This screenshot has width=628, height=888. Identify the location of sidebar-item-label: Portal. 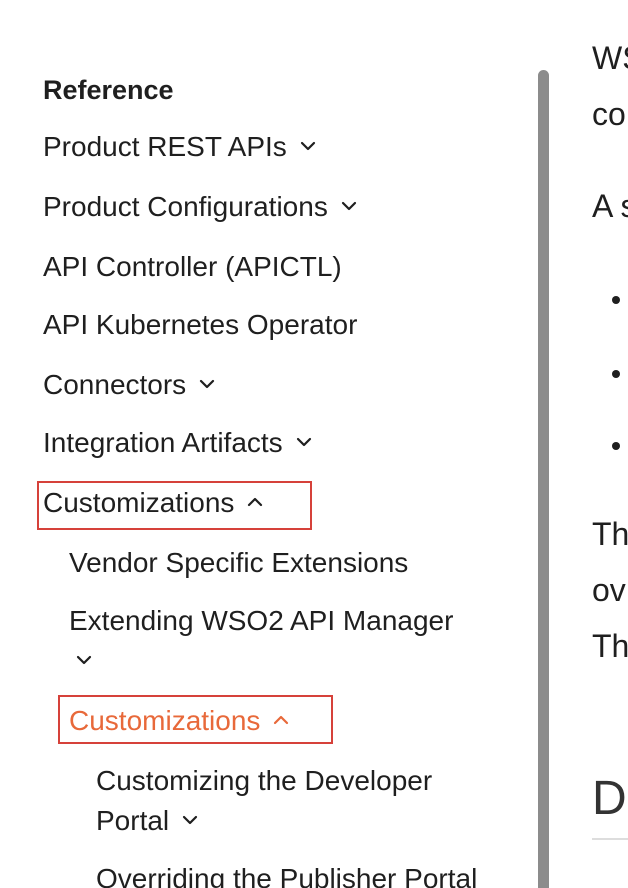
(133, 820).